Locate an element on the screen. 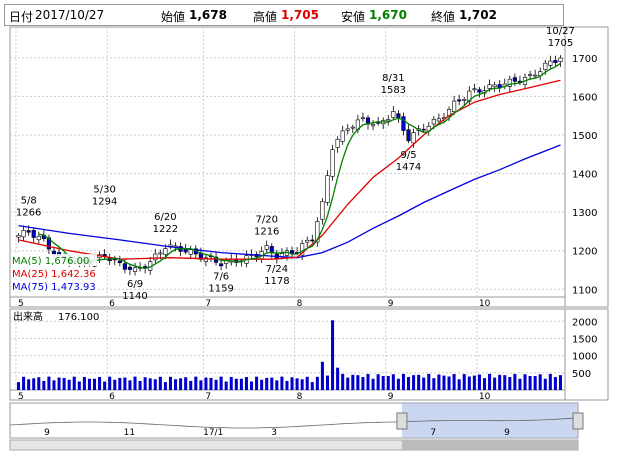 The image size is (640, 460). navigator-left-handle is located at coordinates (402, 421).